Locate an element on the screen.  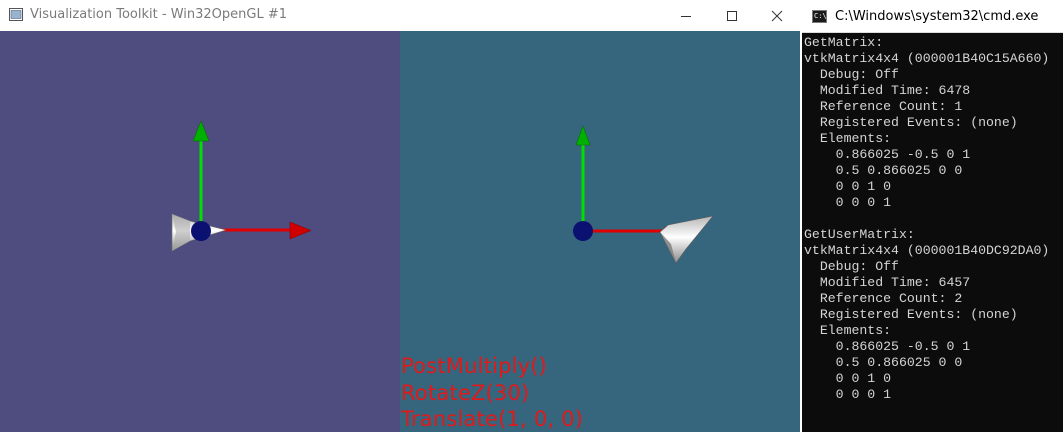
transform-label-postmultiply: PostMultiply() is located at coordinates (474, 366).